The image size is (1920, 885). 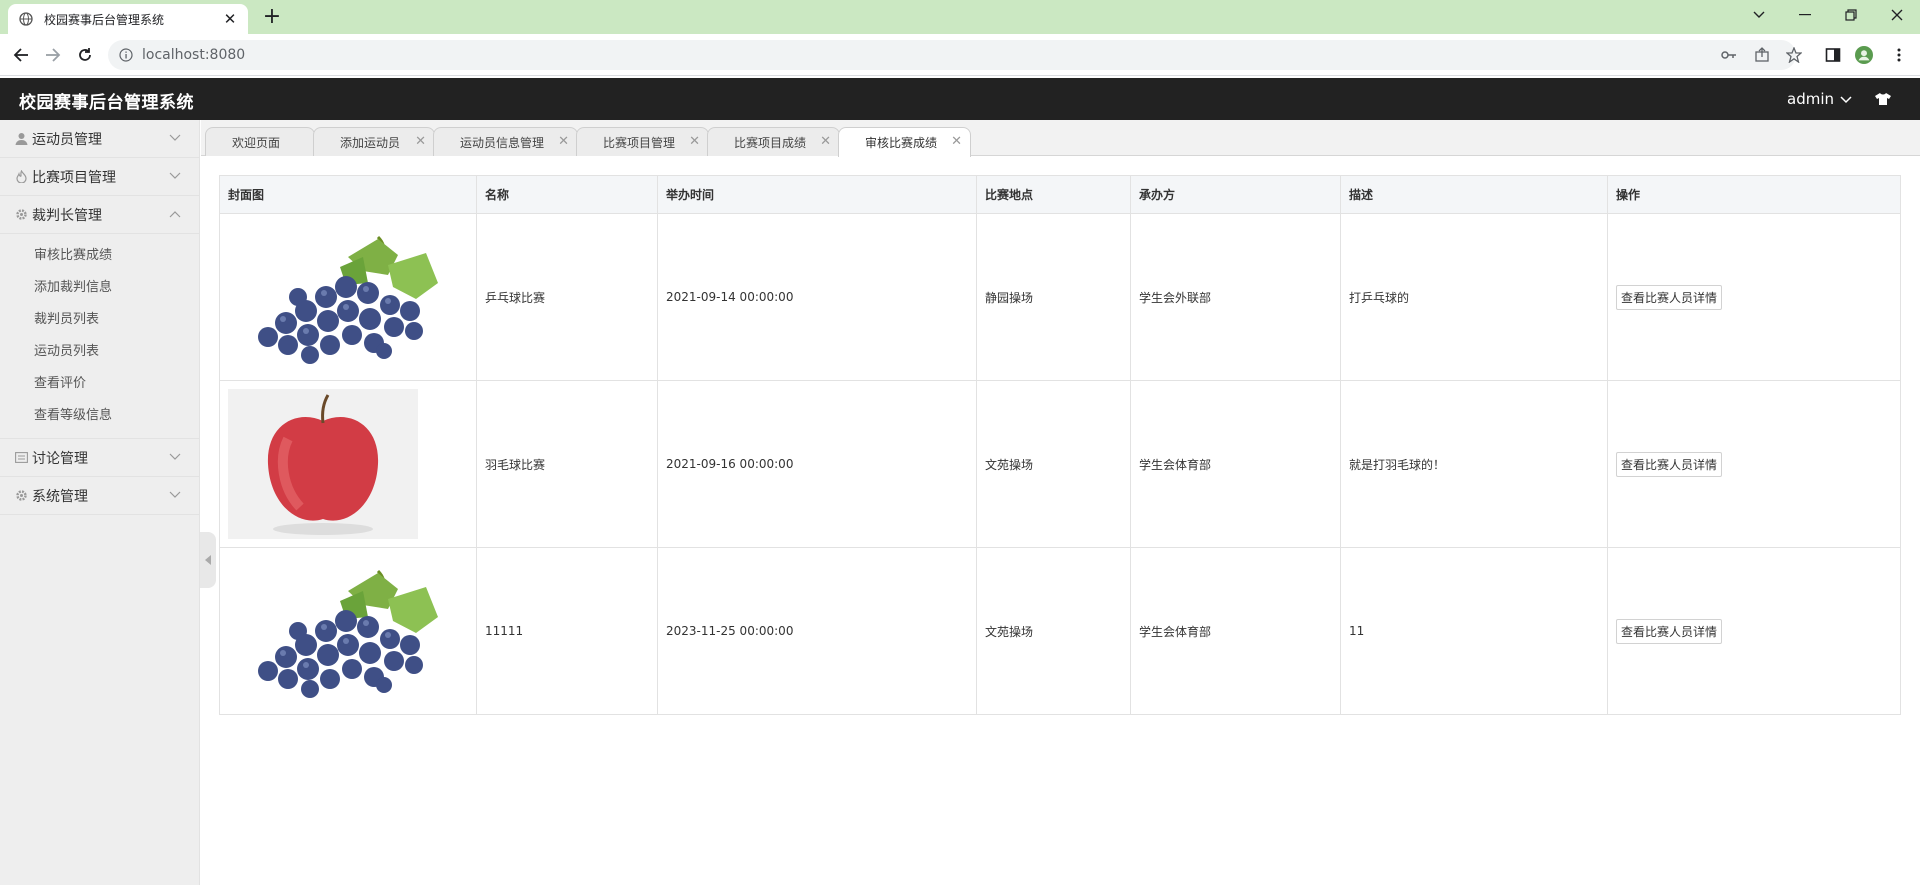 What do you see at coordinates (99, 458) in the screenshot?
I see `sidebar-group-discussion: 讨论管理` at bounding box center [99, 458].